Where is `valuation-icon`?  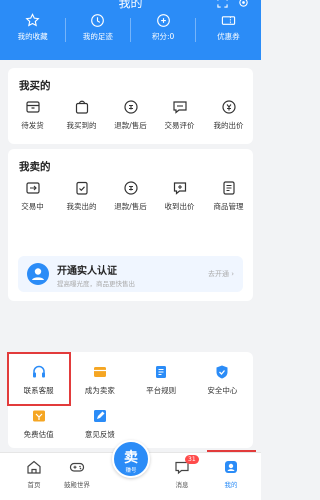 valuation-icon is located at coordinates (38, 416).